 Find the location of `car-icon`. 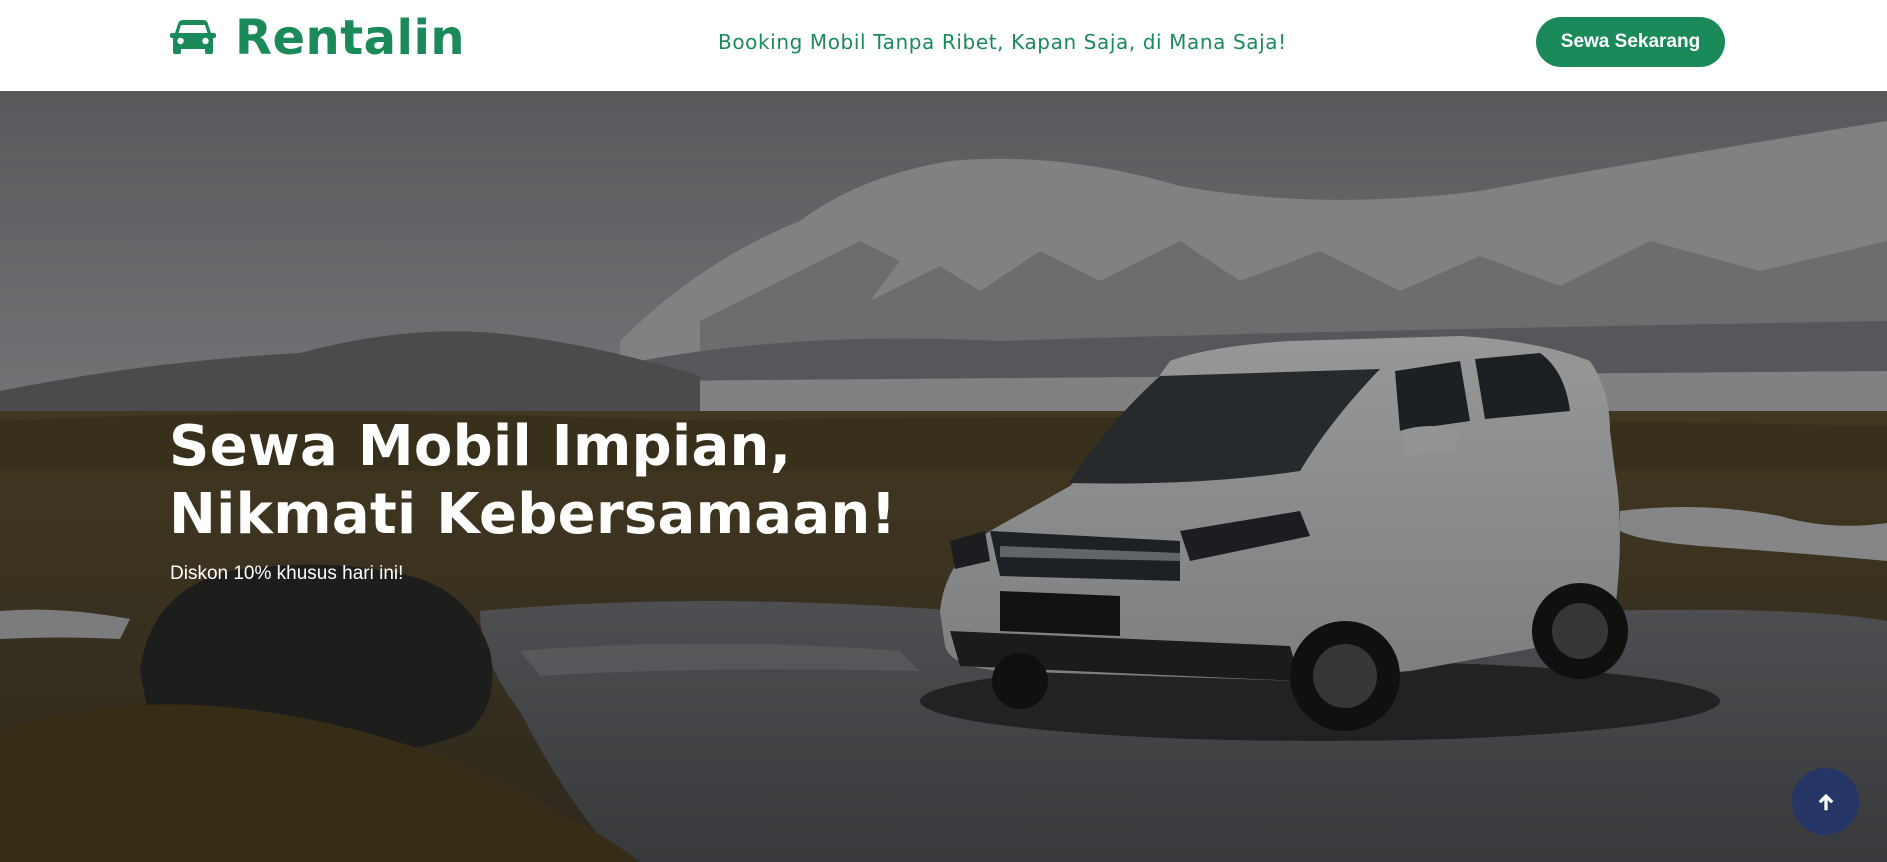

car-icon is located at coordinates (193, 37).